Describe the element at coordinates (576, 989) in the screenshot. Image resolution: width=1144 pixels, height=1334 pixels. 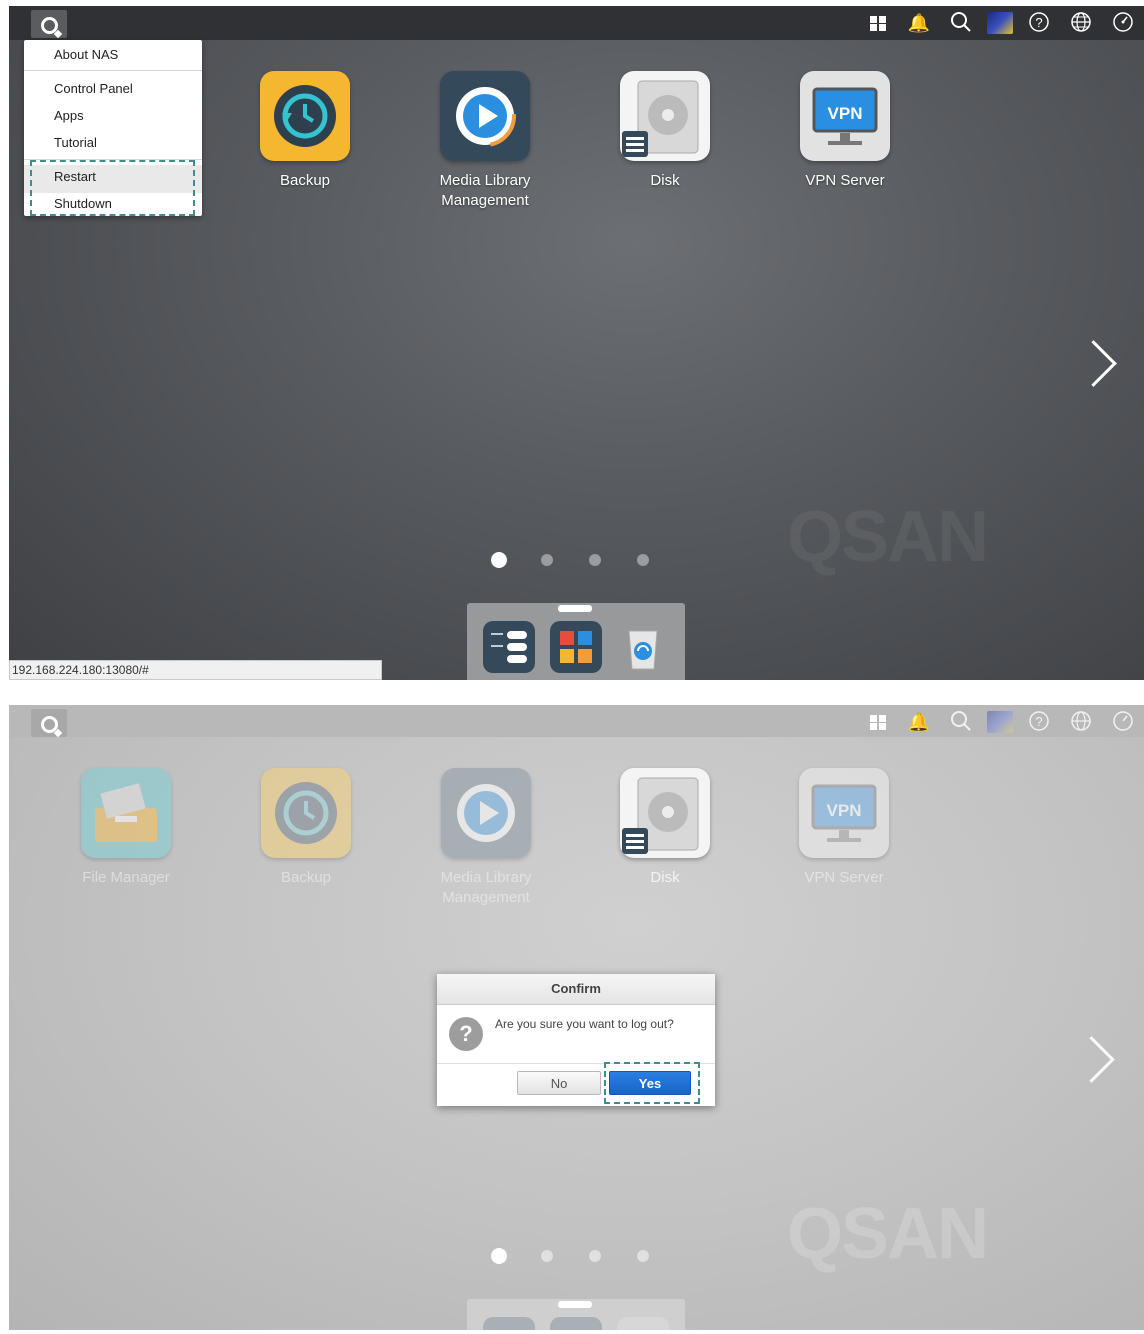
I see `dialog-title: Confirm` at that location.